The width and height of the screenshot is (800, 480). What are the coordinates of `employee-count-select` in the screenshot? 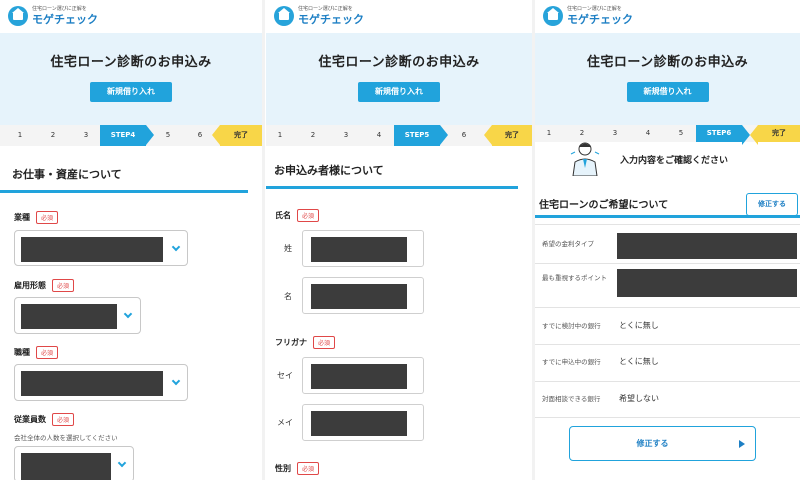 It's located at (74, 463).